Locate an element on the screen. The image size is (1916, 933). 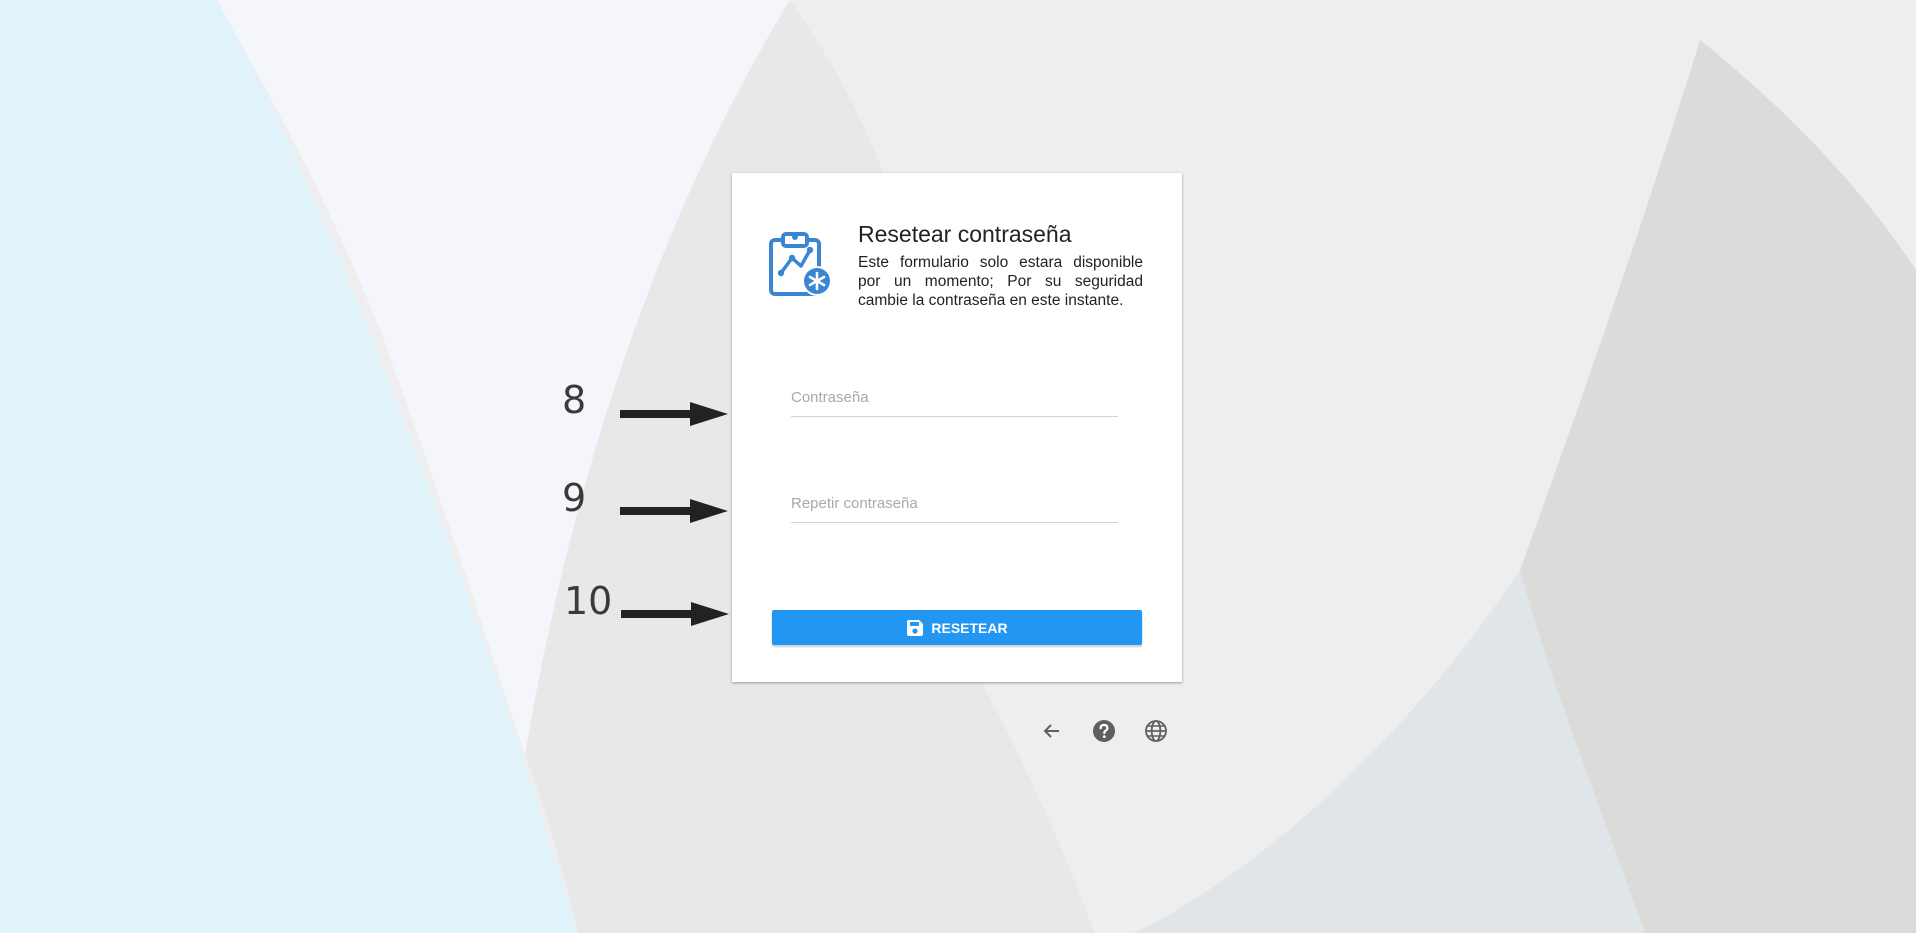
arrow-left-icon is located at coordinates (1051, 731).